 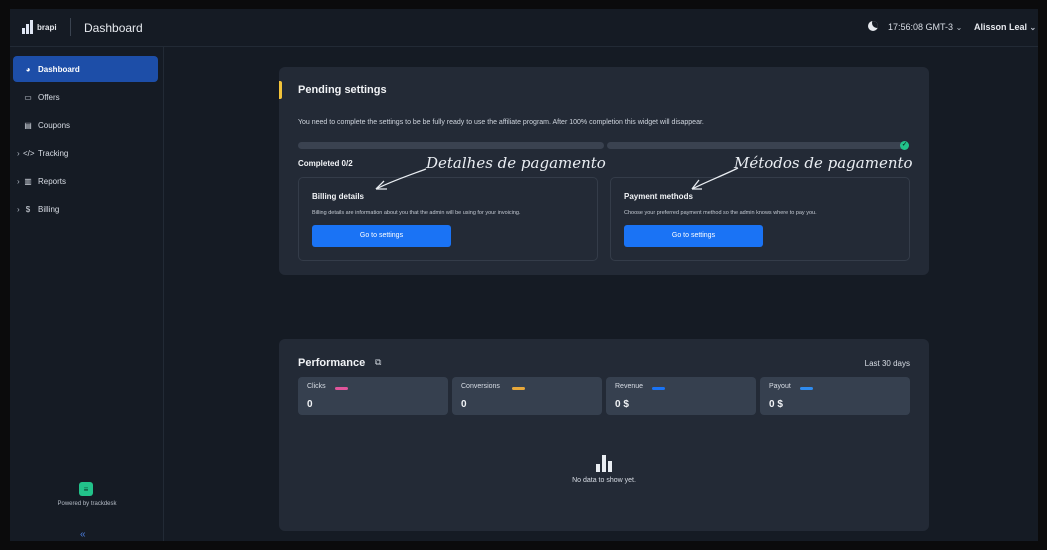 What do you see at coordinates (27, 27) in the screenshot?
I see `logo-bars-icon` at bounding box center [27, 27].